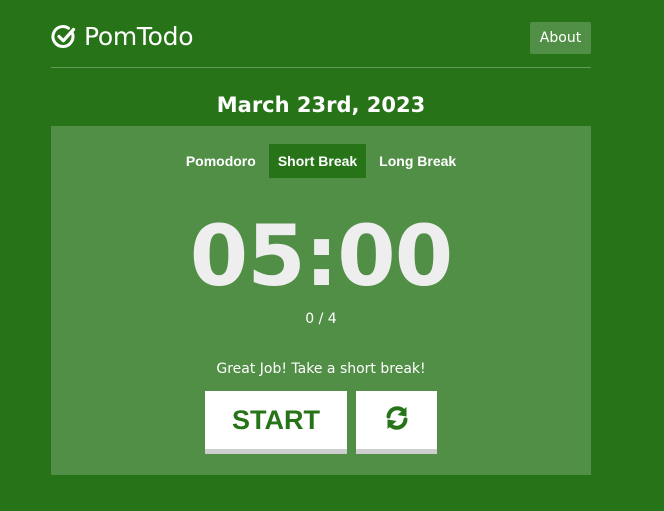 The image size is (664, 511). I want to click on header: PomTodo About, so click(321, 44).